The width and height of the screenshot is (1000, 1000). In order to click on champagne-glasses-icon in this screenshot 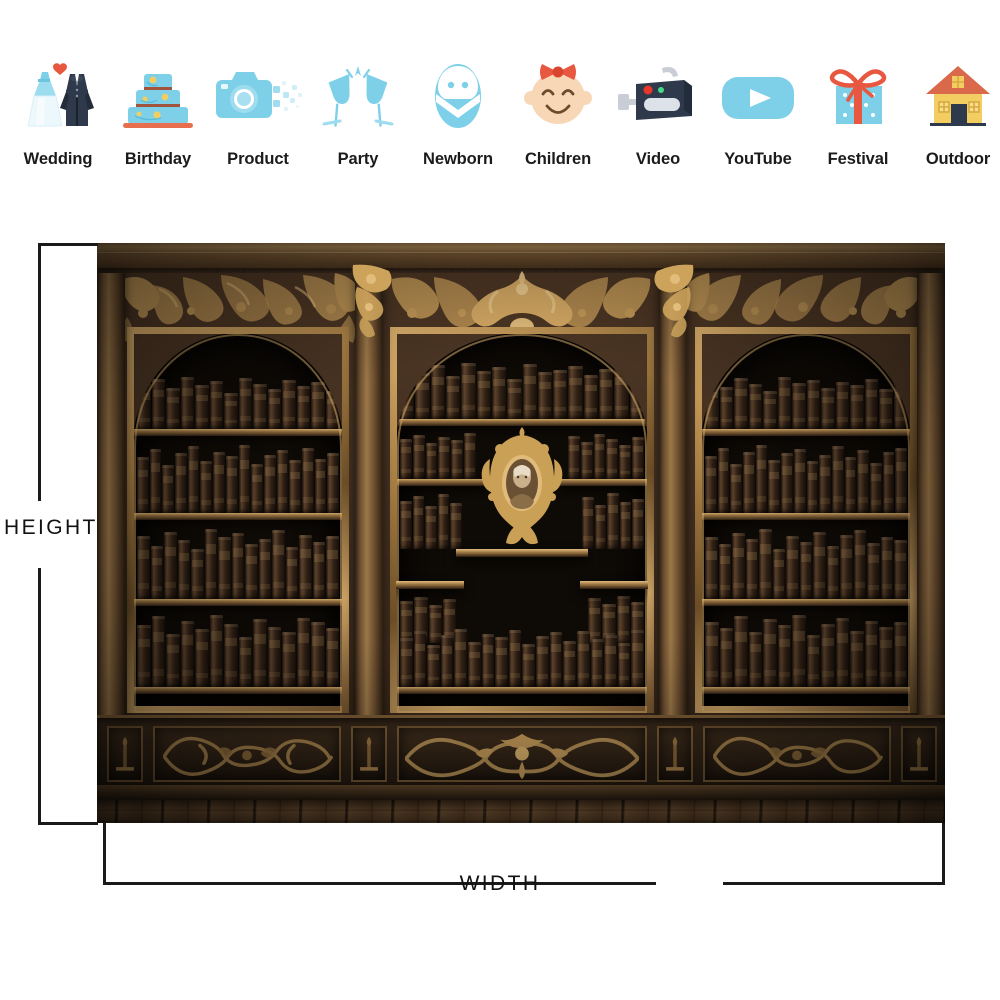, I will do `click(358, 92)`.